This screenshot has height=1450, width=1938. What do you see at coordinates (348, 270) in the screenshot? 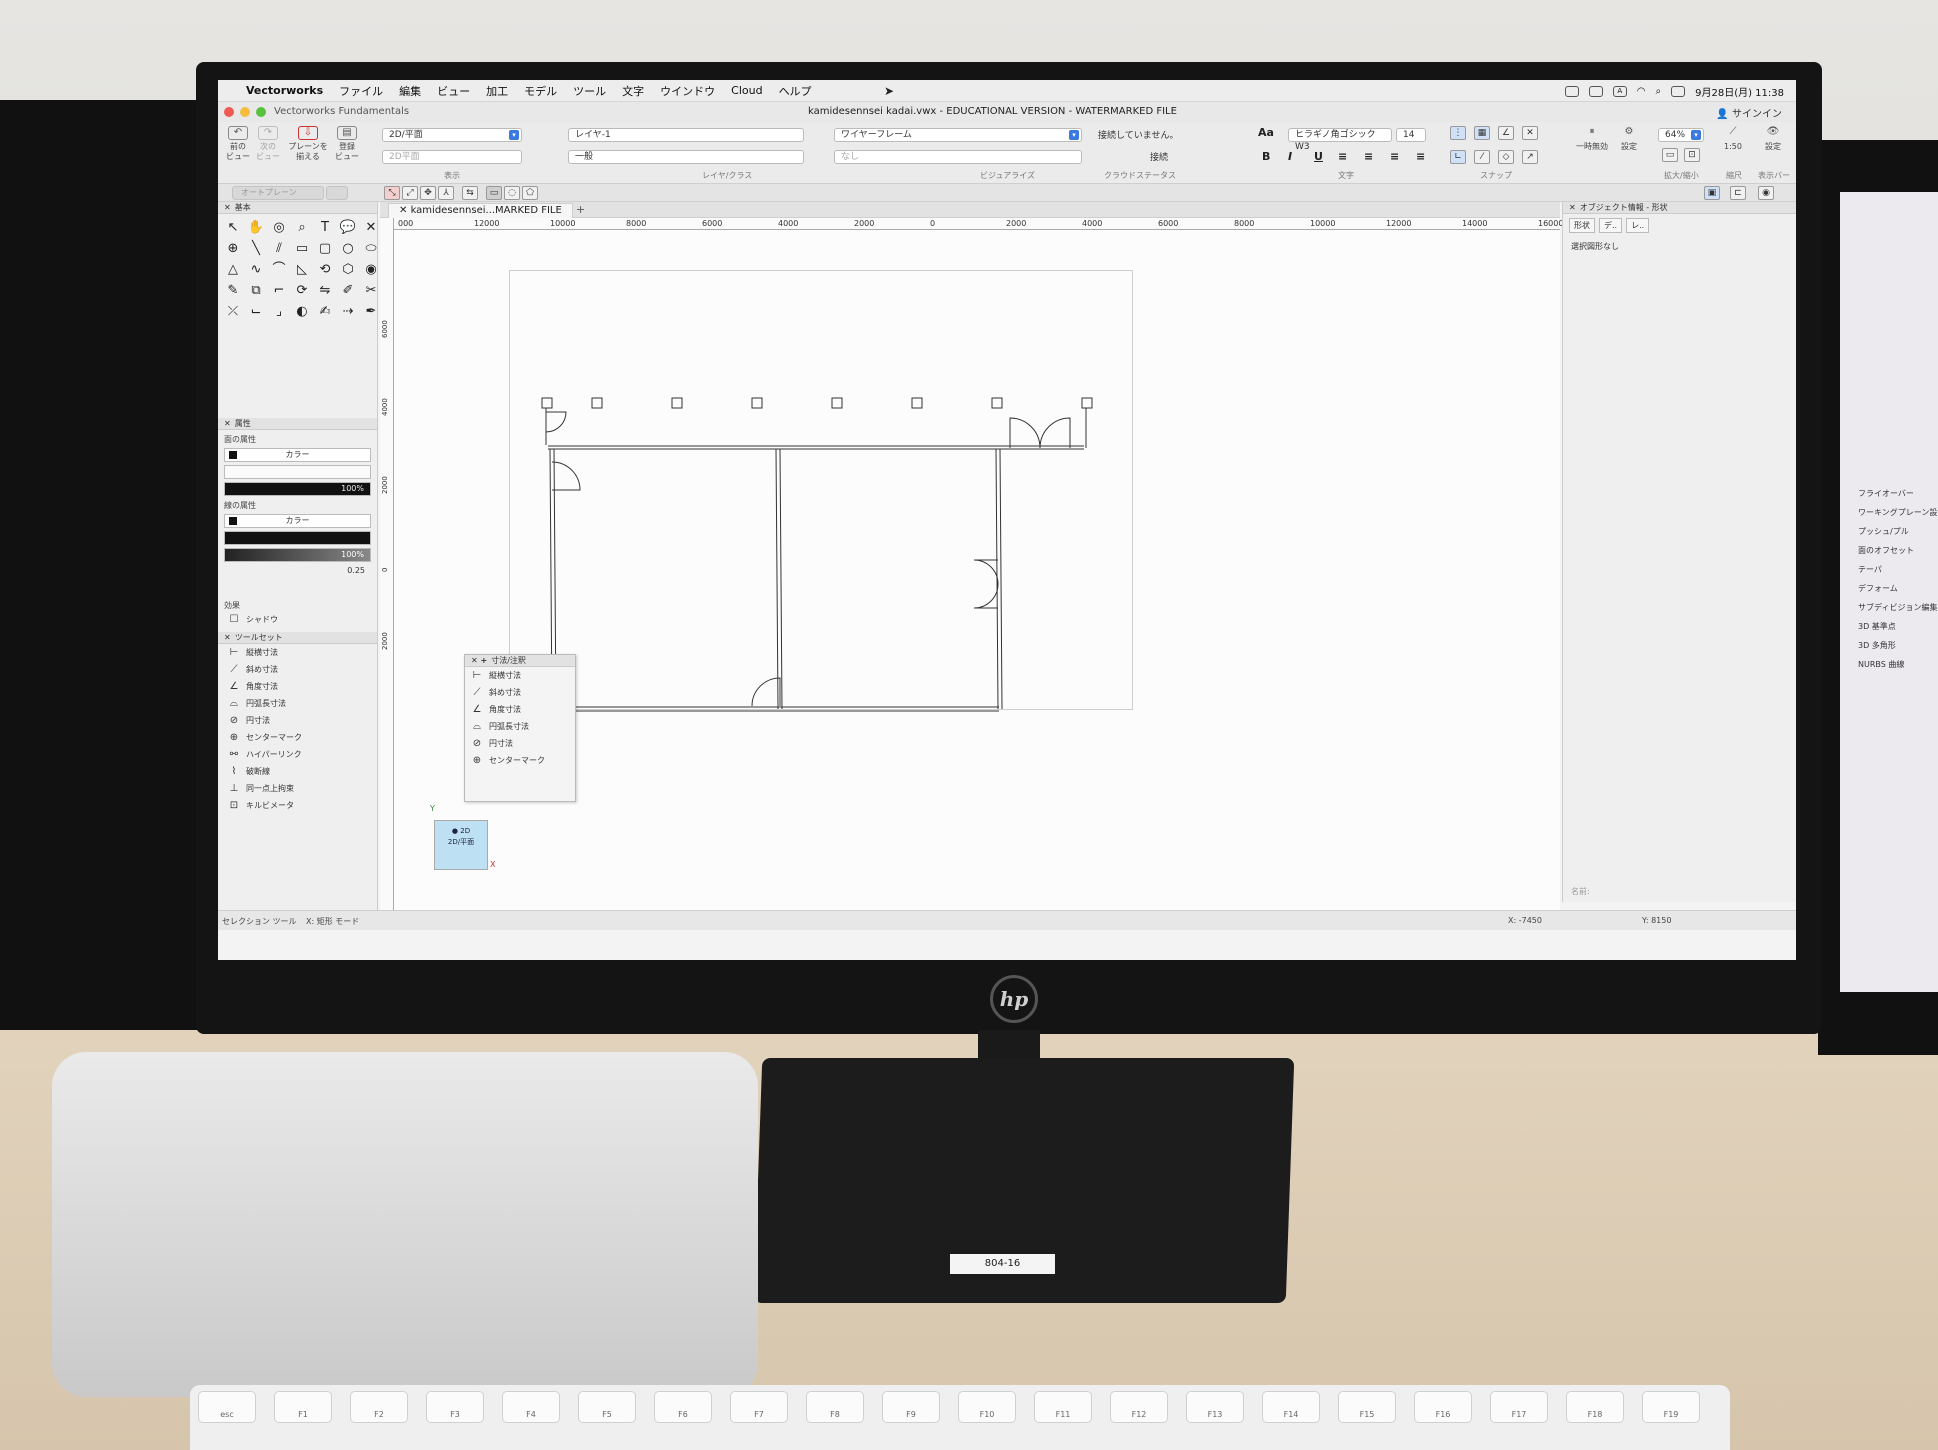
I see `hexagon-tool-icon: ⬡` at bounding box center [348, 270].